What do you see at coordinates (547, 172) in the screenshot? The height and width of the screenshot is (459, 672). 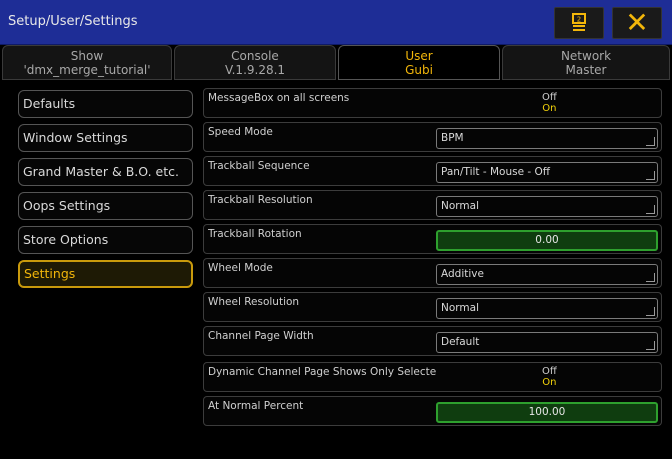 I see `trackball-sequence-select: Pan/Tilt - Mouse - Off` at bounding box center [547, 172].